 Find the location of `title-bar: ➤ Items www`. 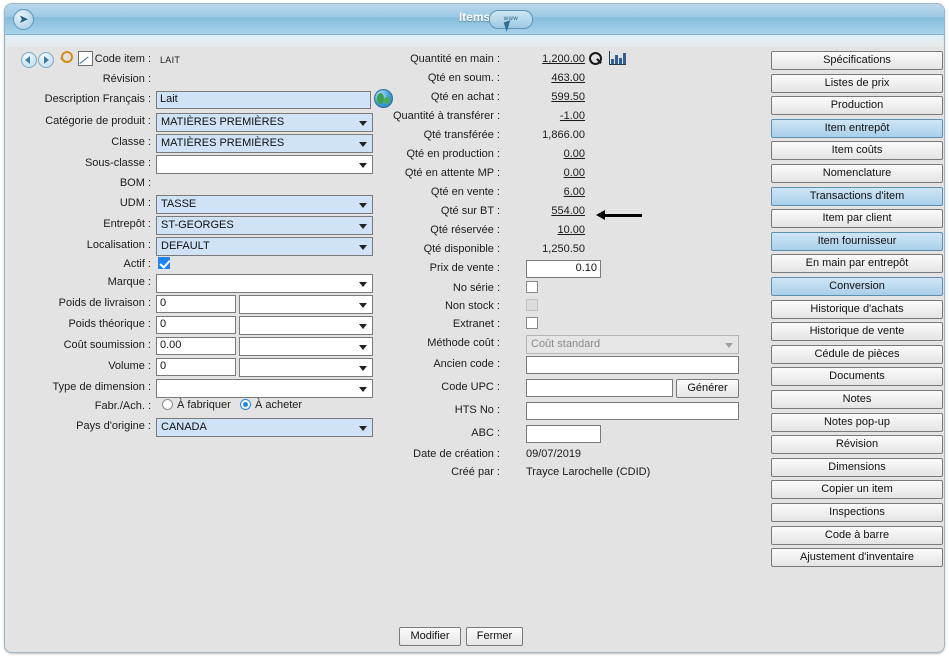

title-bar: ➤ Items www is located at coordinates (474, 19).